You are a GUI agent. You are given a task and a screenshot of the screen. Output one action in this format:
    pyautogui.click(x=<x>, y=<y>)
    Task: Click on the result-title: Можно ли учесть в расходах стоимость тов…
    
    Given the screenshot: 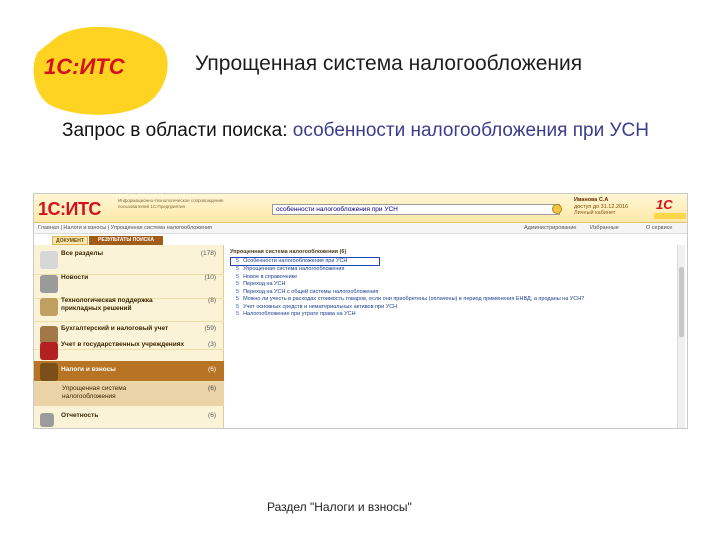 What is the action you would take?
    pyautogui.click(x=414, y=299)
    